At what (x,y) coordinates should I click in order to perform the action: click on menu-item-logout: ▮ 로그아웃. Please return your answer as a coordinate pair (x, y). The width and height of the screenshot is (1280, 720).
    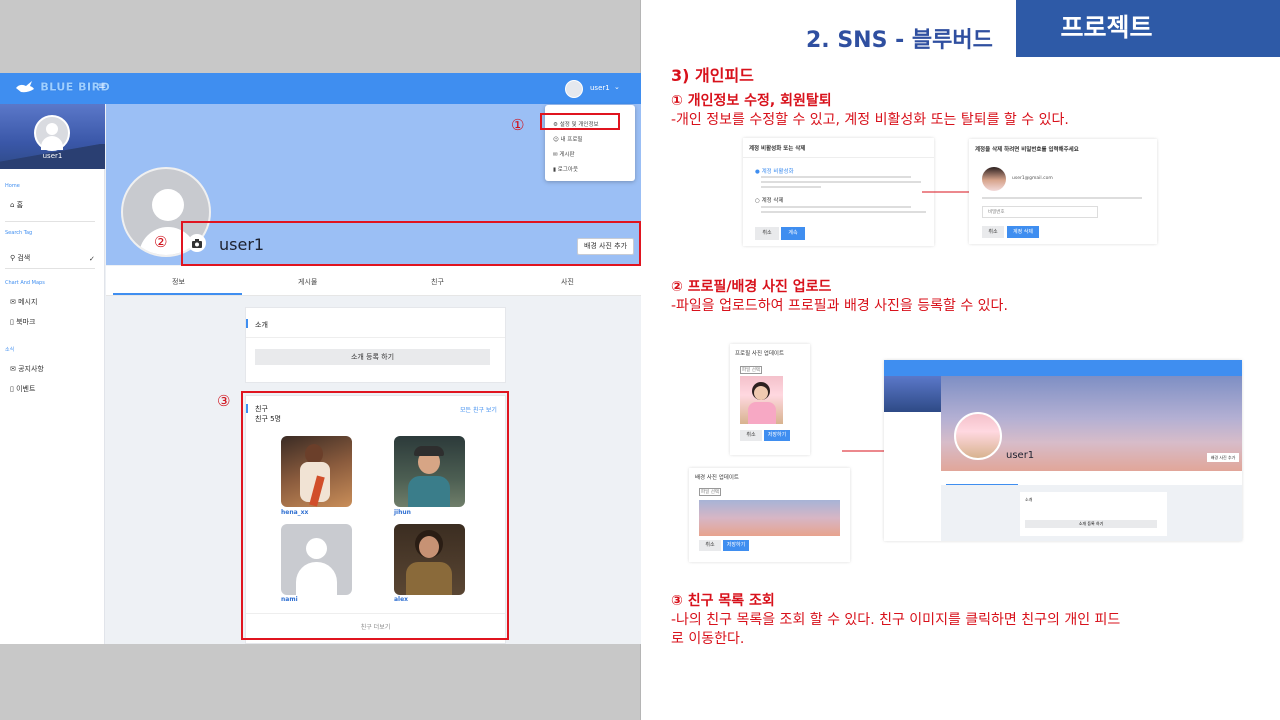
    Looking at the image, I should click on (565, 169).